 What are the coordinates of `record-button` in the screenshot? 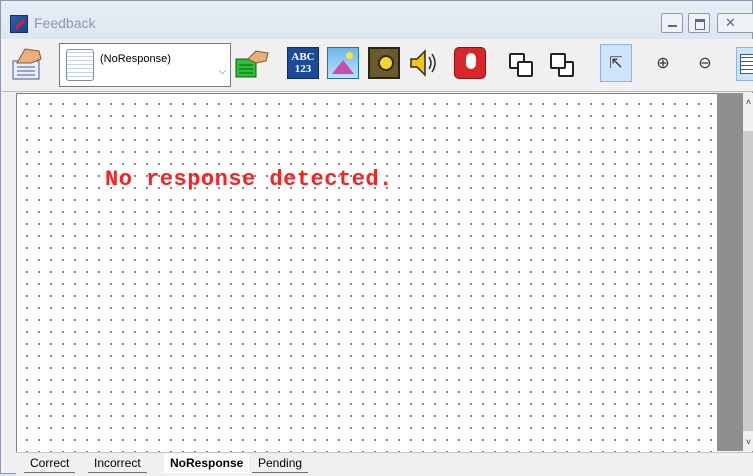 It's located at (470, 63).